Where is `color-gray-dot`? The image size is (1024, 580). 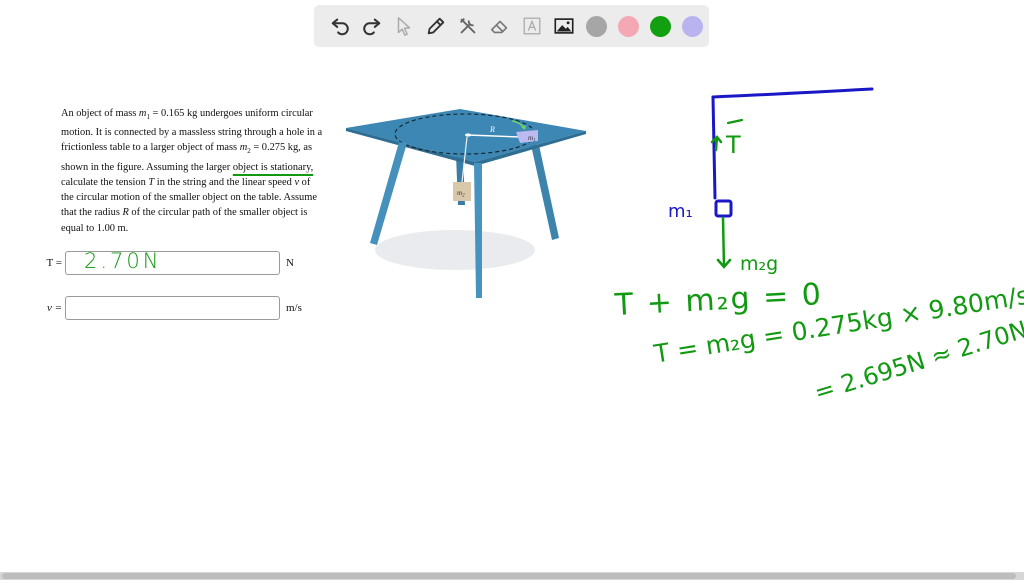
color-gray-dot is located at coordinates (596, 26).